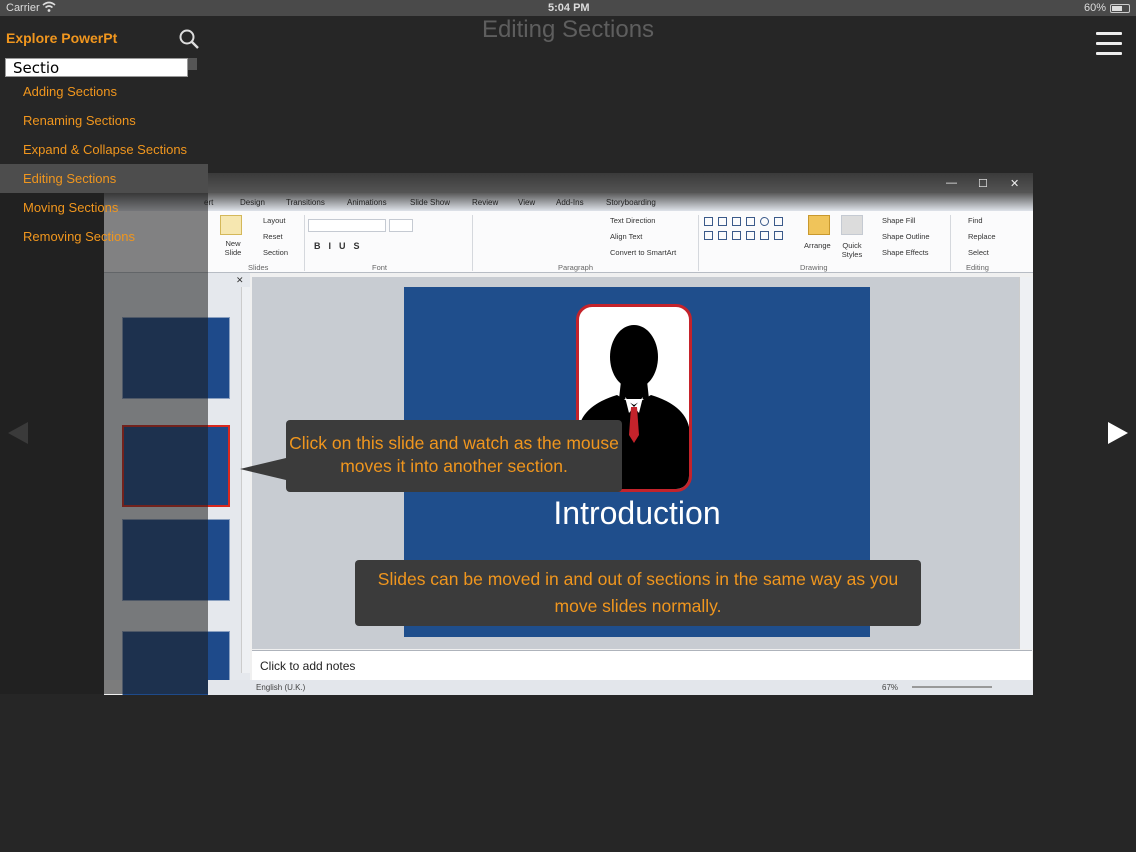  I want to click on sidebar-item-expand-collapse-sections: Expand & Collapse Sections, so click(104, 149).